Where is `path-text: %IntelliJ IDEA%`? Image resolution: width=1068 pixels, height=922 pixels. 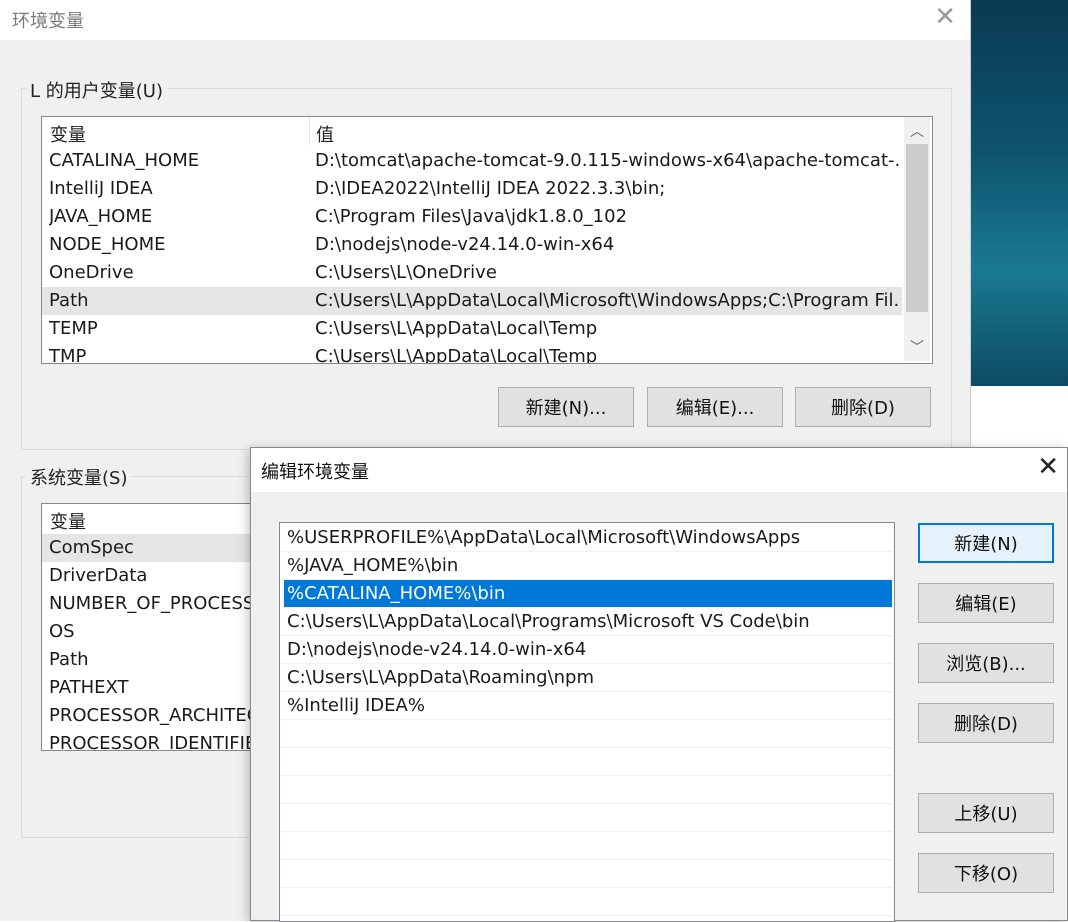 path-text: %IntelliJ IDEA% is located at coordinates (356, 705).